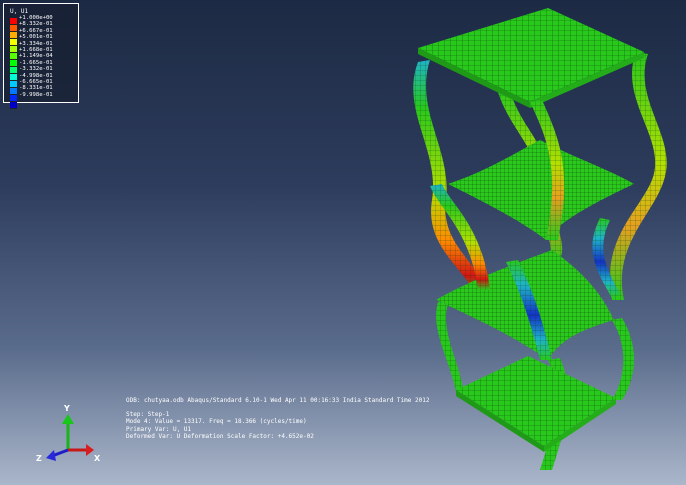  Describe the element at coordinates (536, 404) in the screenshot. I see `plate-bottom` at that location.